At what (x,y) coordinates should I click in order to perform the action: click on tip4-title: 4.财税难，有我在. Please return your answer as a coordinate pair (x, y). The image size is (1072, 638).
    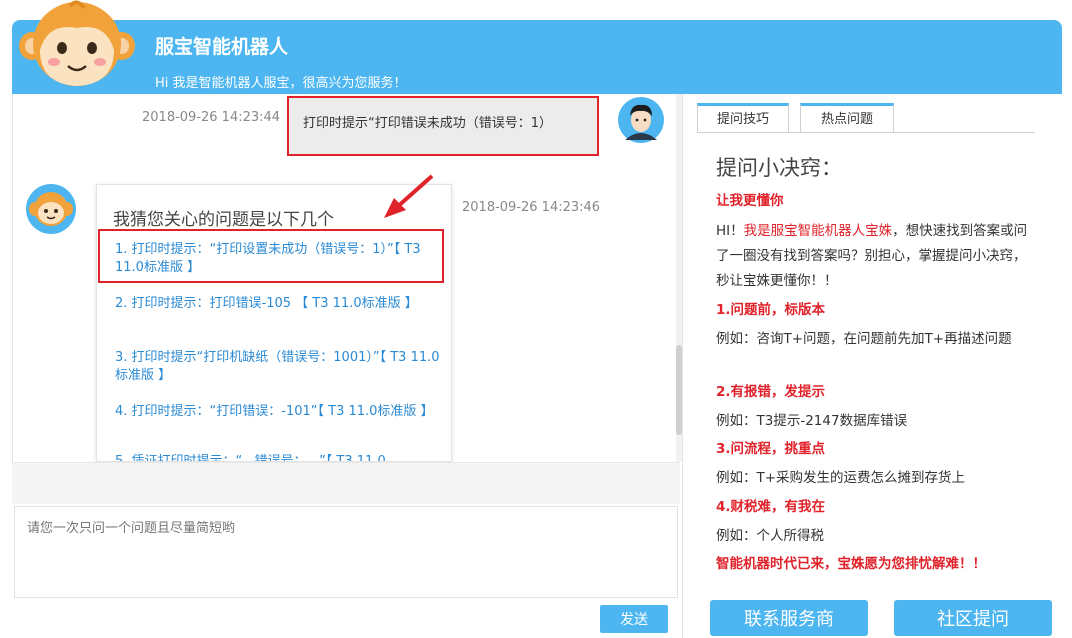
    Looking at the image, I should click on (771, 507).